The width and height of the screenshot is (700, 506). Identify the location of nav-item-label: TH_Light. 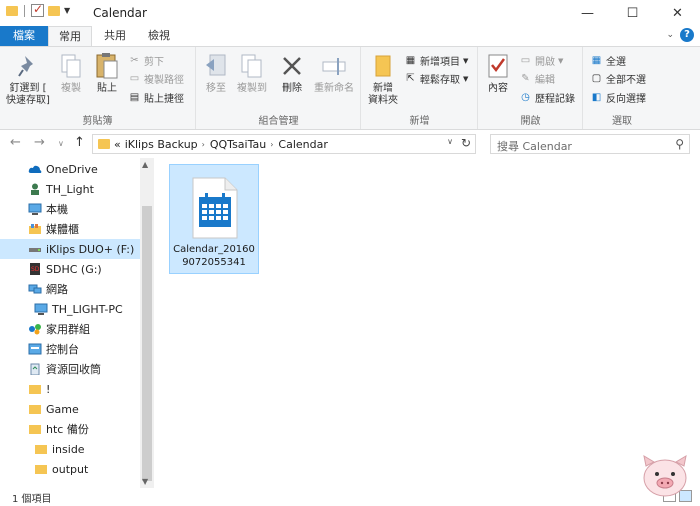
(70, 189).